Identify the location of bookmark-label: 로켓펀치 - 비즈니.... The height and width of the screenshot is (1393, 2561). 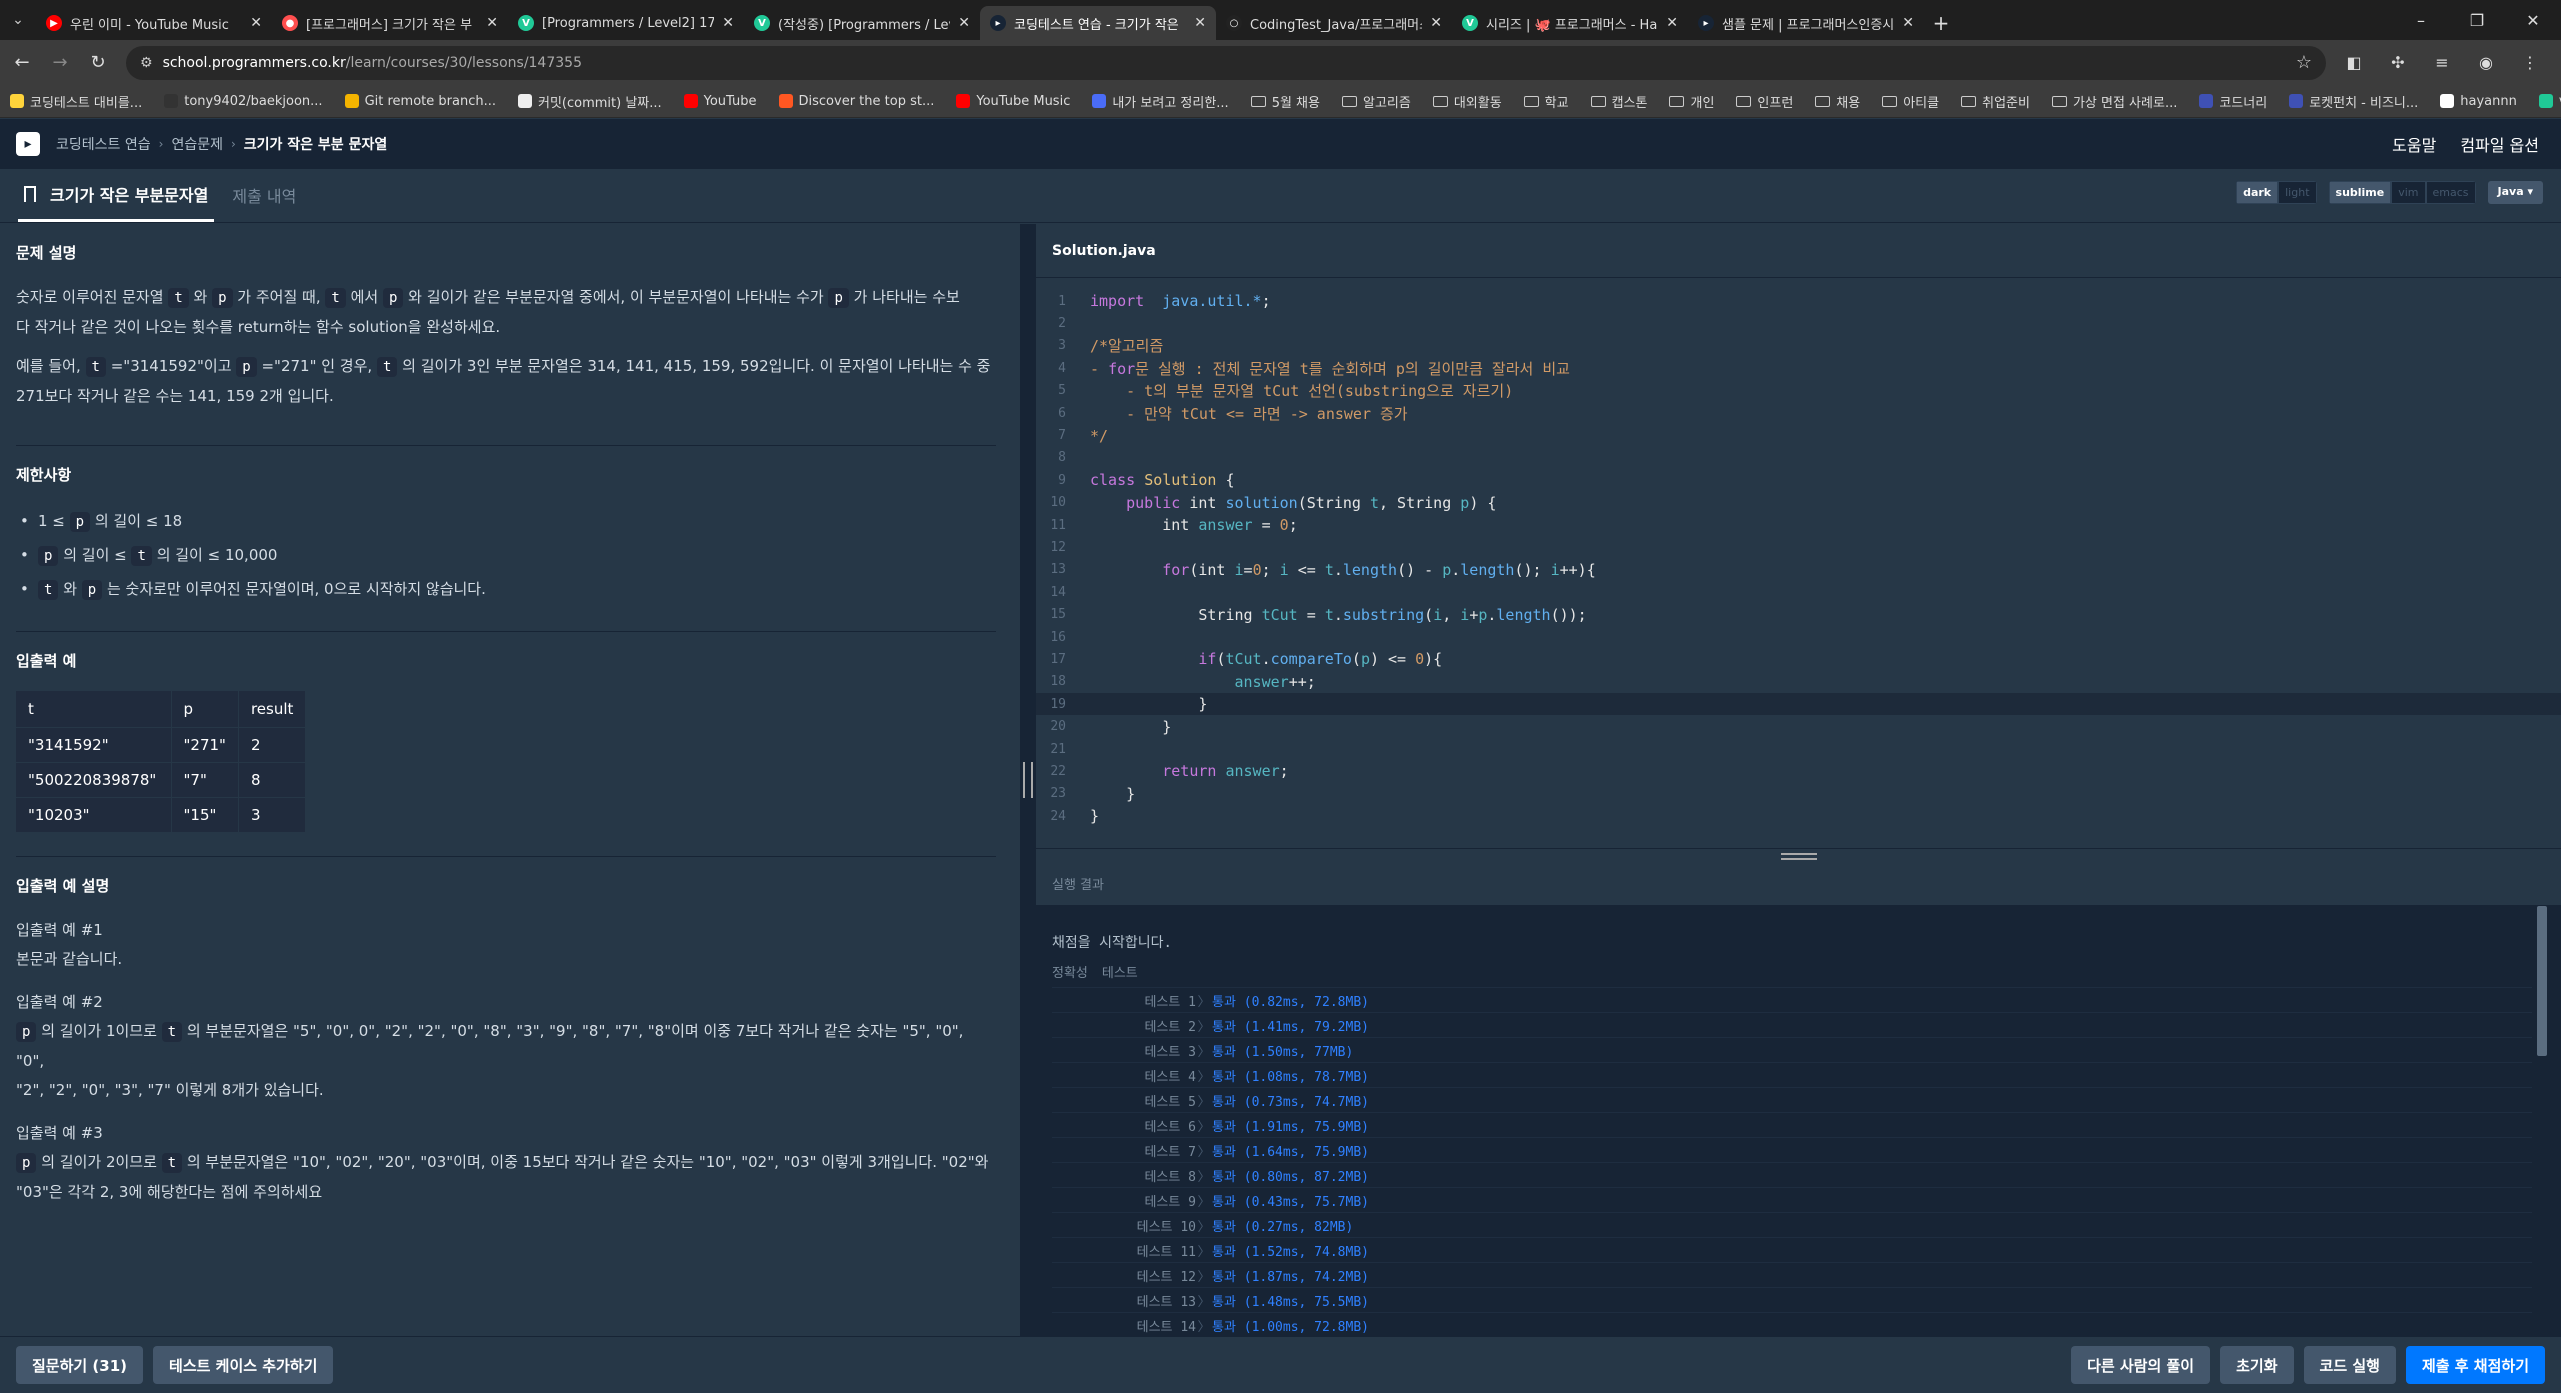
(2364, 103).